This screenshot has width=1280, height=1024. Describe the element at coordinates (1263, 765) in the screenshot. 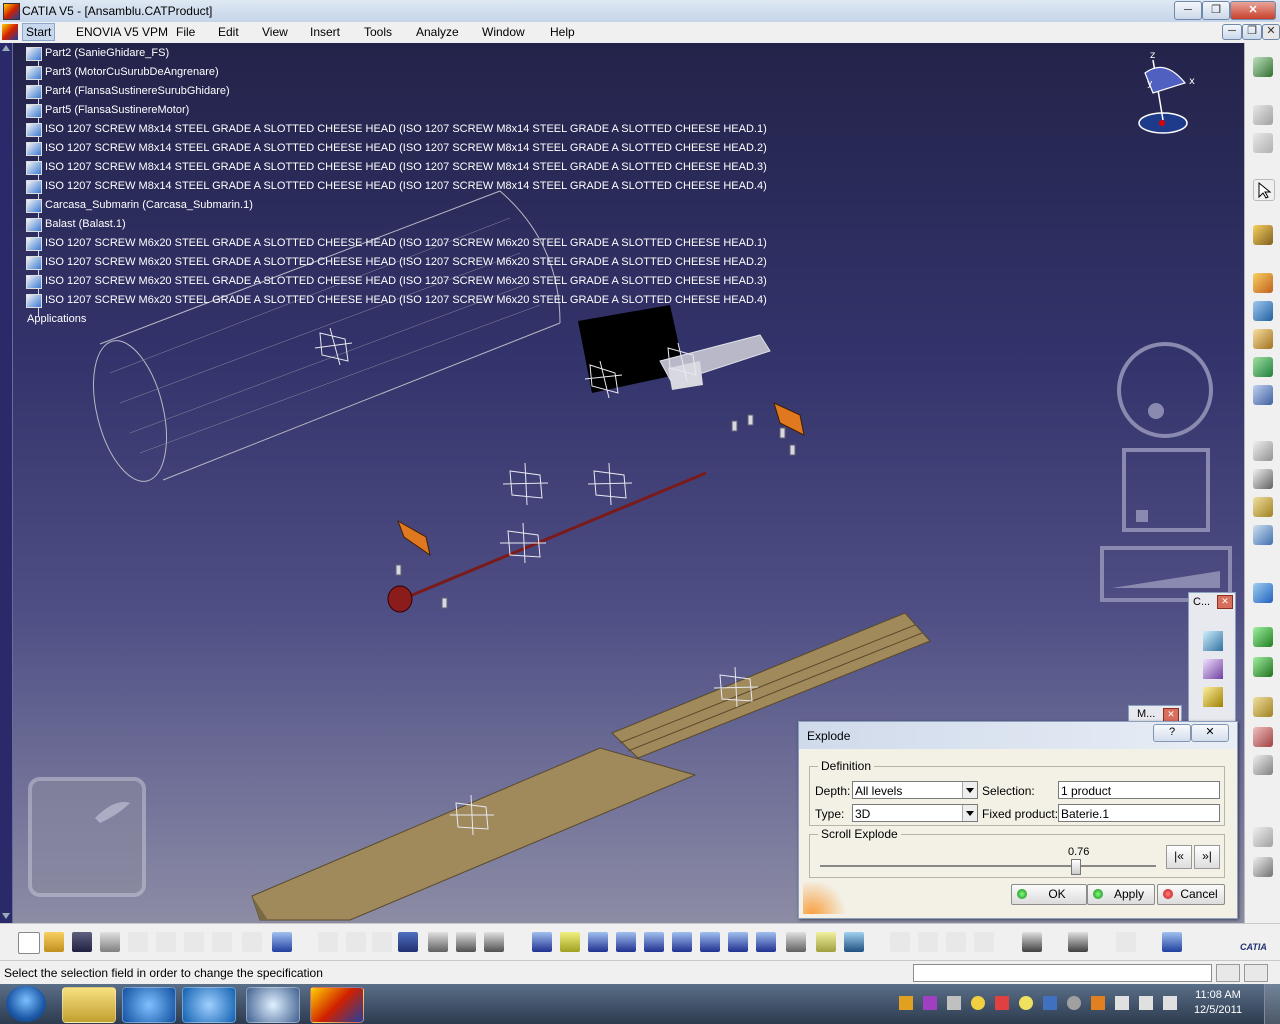

I see `bill-of-material-icon` at that location.